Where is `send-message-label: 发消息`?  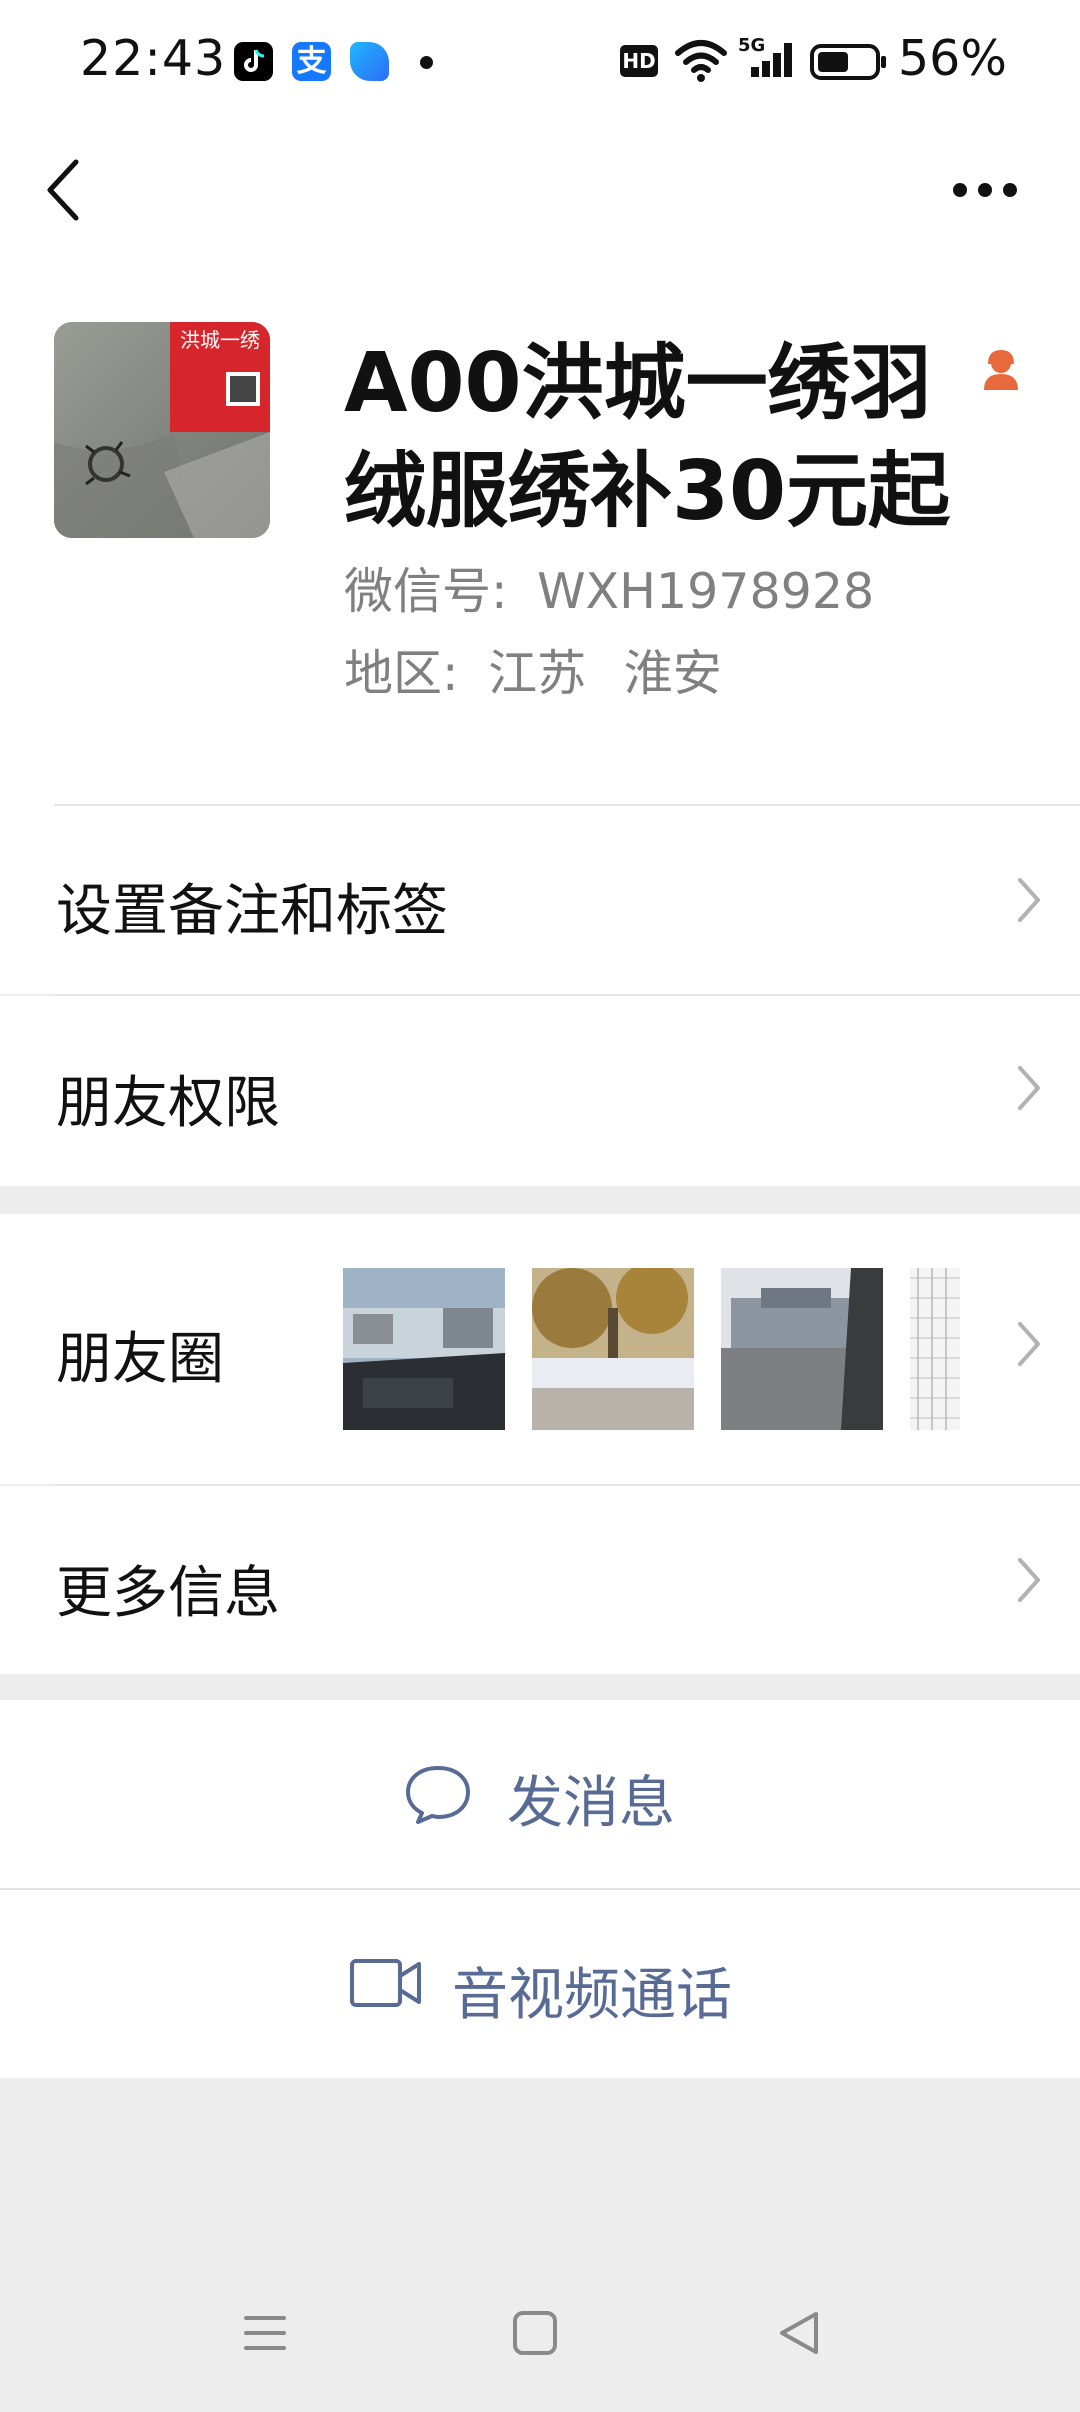 send-message-label: 发消息 is located at coordinates (591, 1803).